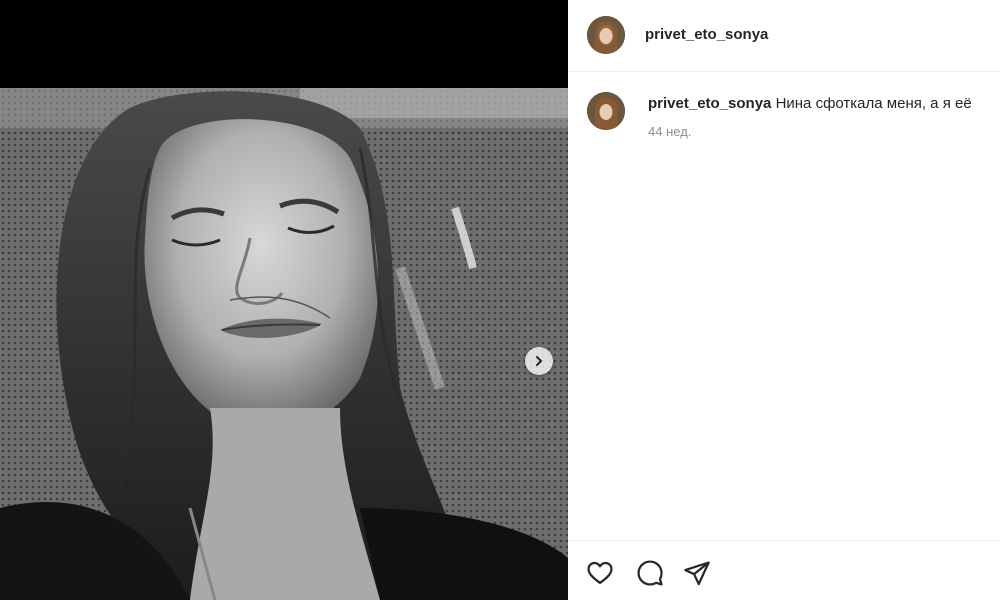  I want to click on author-username: privet_eto_sonya, so click(706, 34).